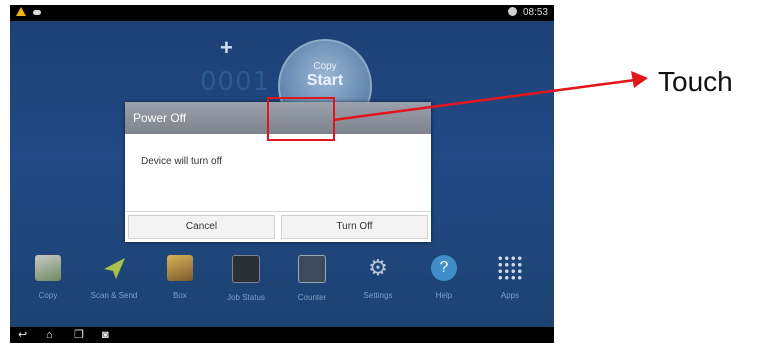 The height and width of the screenshot is (347, 766). What do you see at coordinates (695, 81) in the screenshot?
I see `touch-annotation-label: Touch` at bounding box center [695, 81].